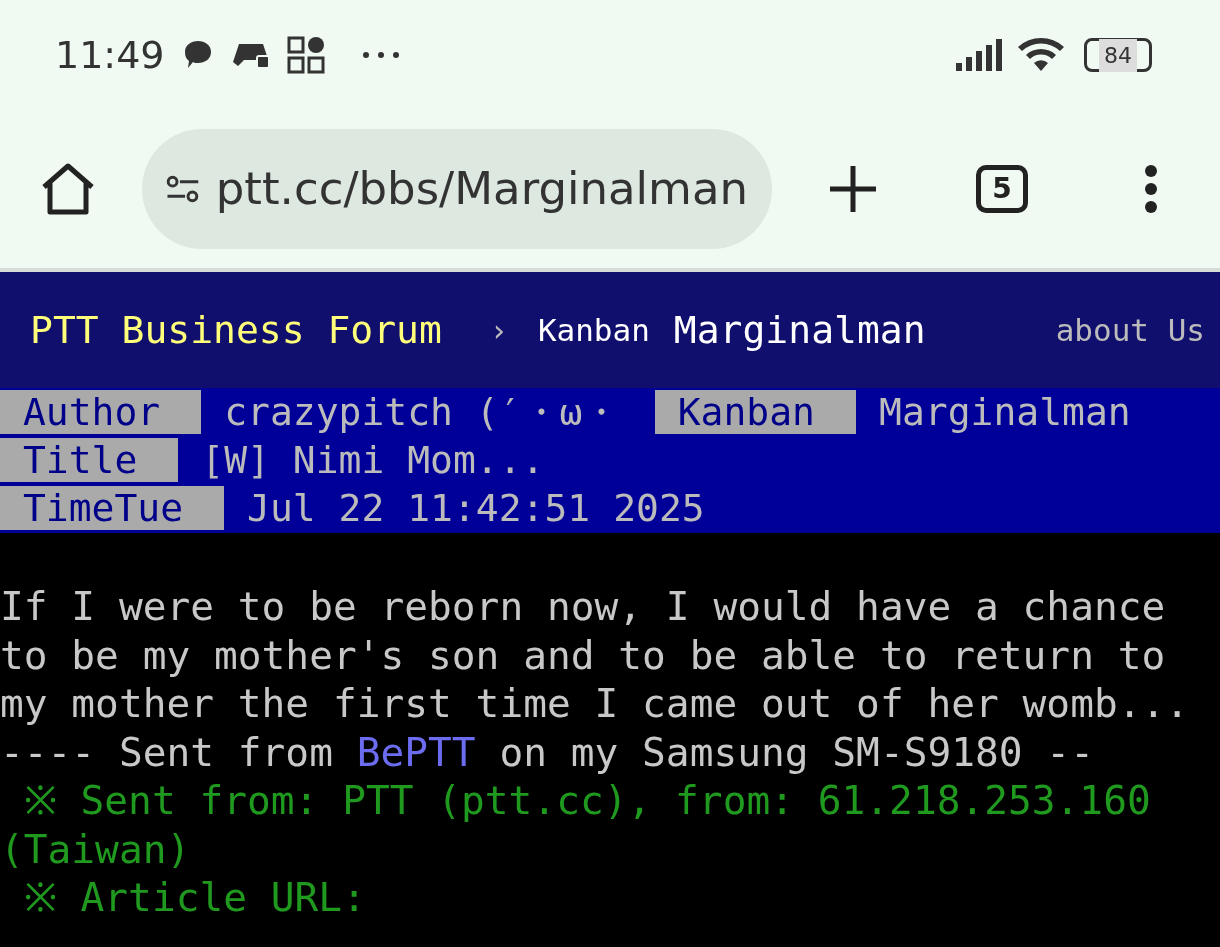  Describe the element at coordinates (96, 848) in the screenshot. I see `article-text-line: (Taiwan)` at that location.